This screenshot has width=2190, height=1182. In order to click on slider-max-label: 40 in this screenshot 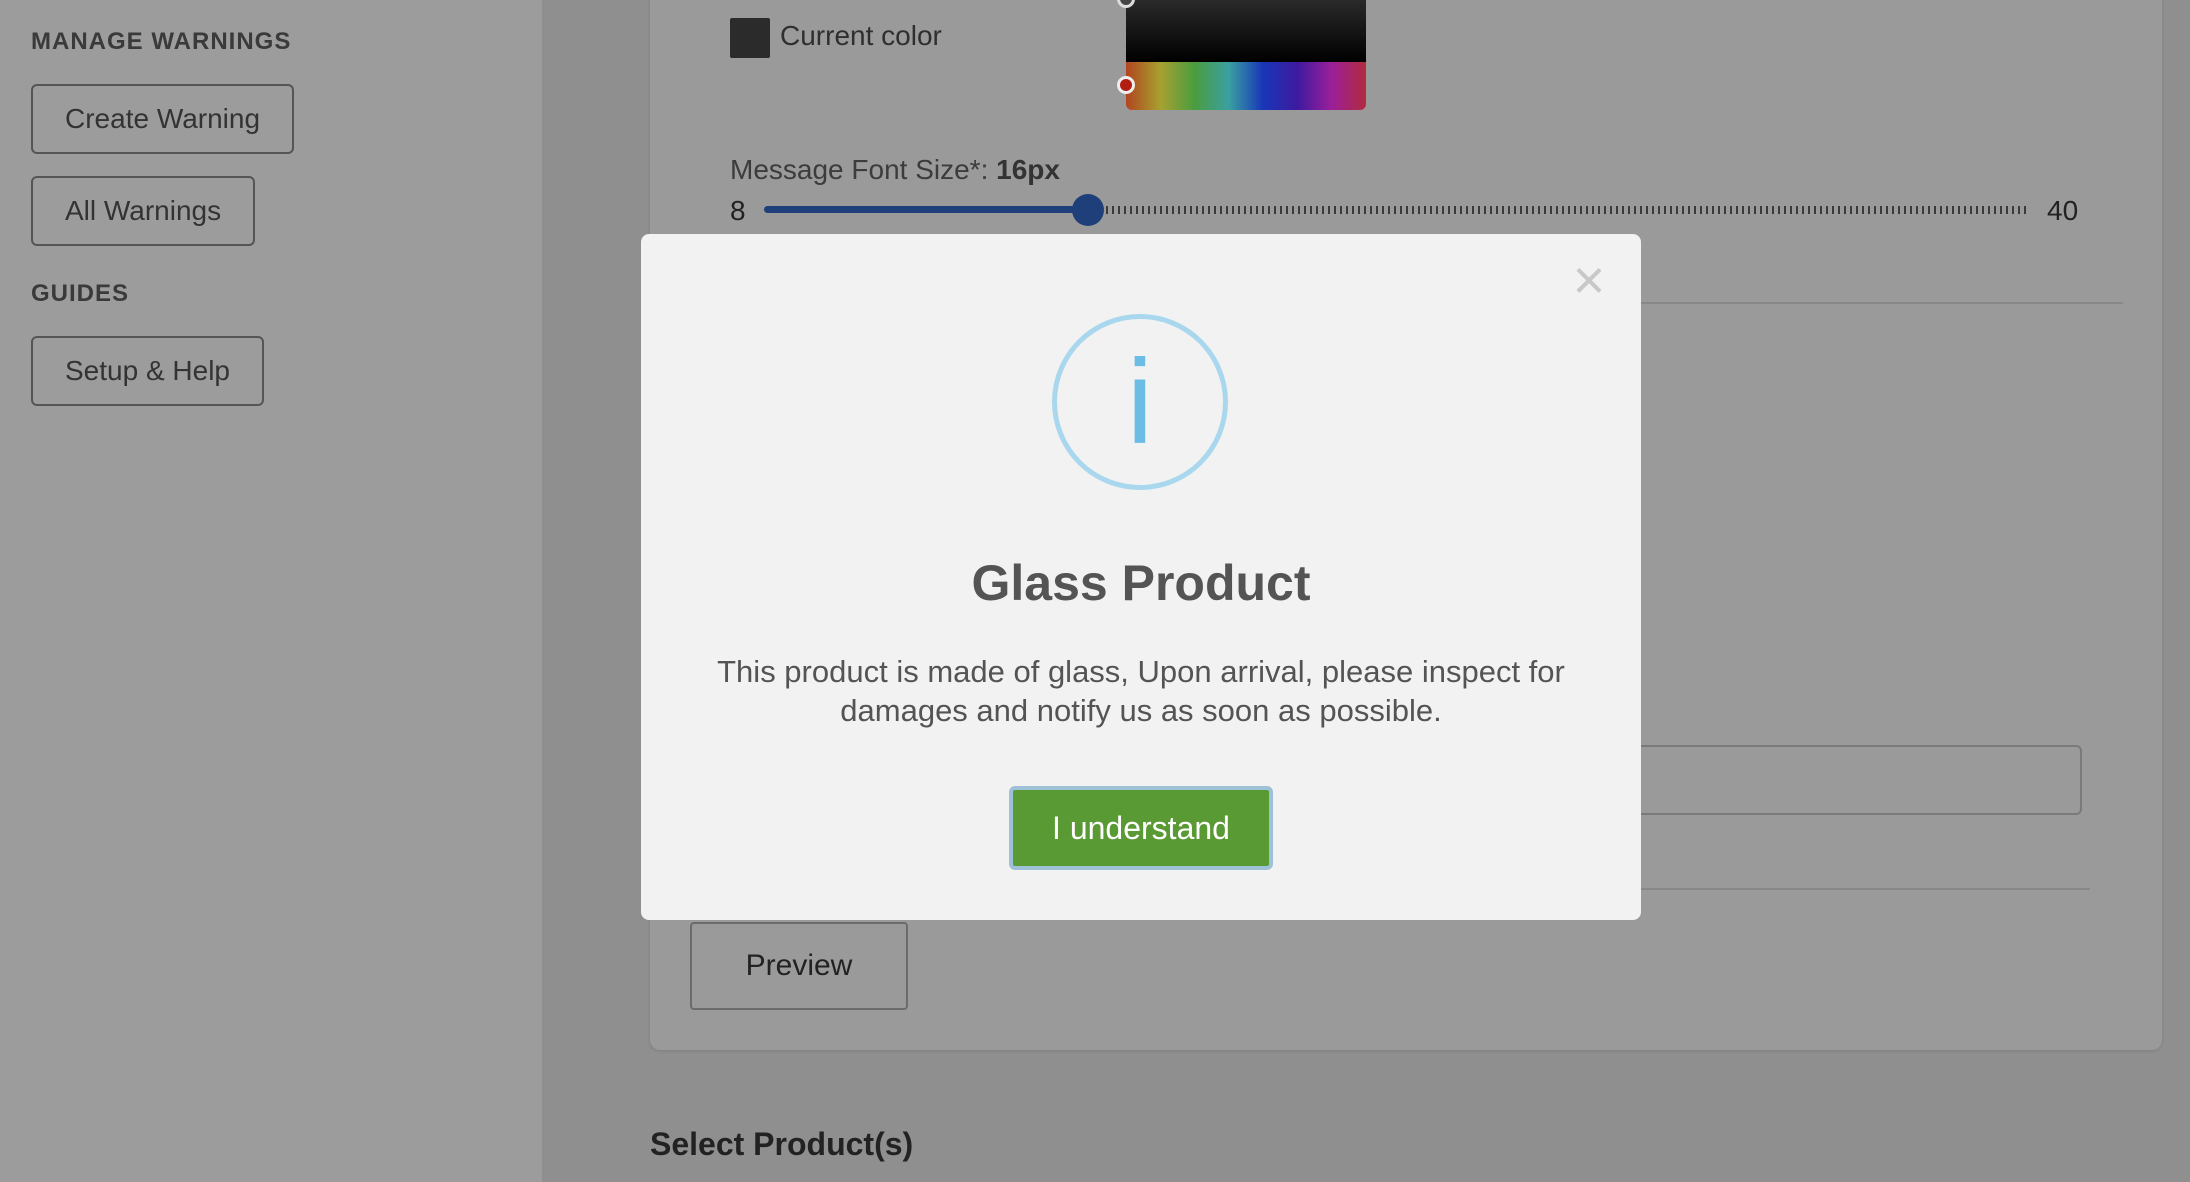, I will do `click(2063, 210)`.